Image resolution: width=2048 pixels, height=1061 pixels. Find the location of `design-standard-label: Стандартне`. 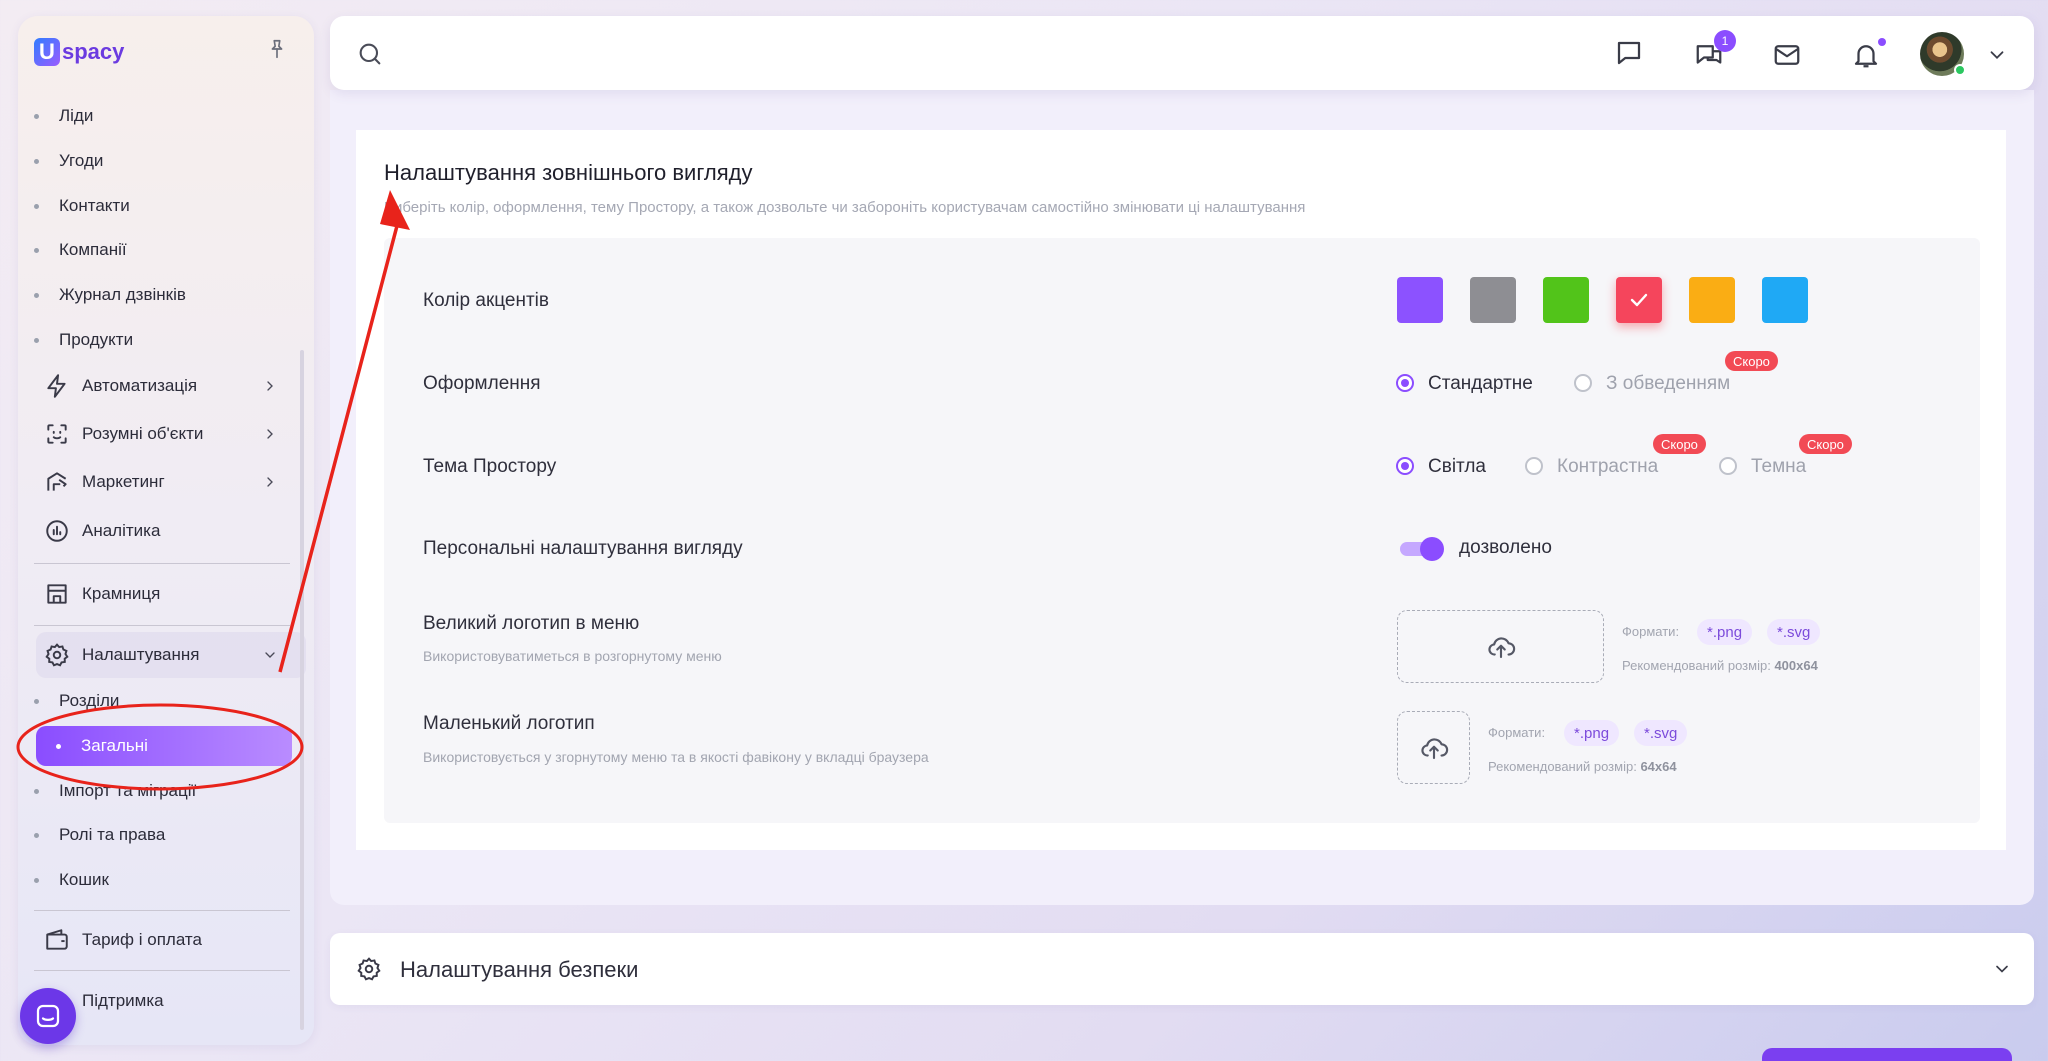

design-standard-label: Стандартне is located at coordinates (1480, 384).